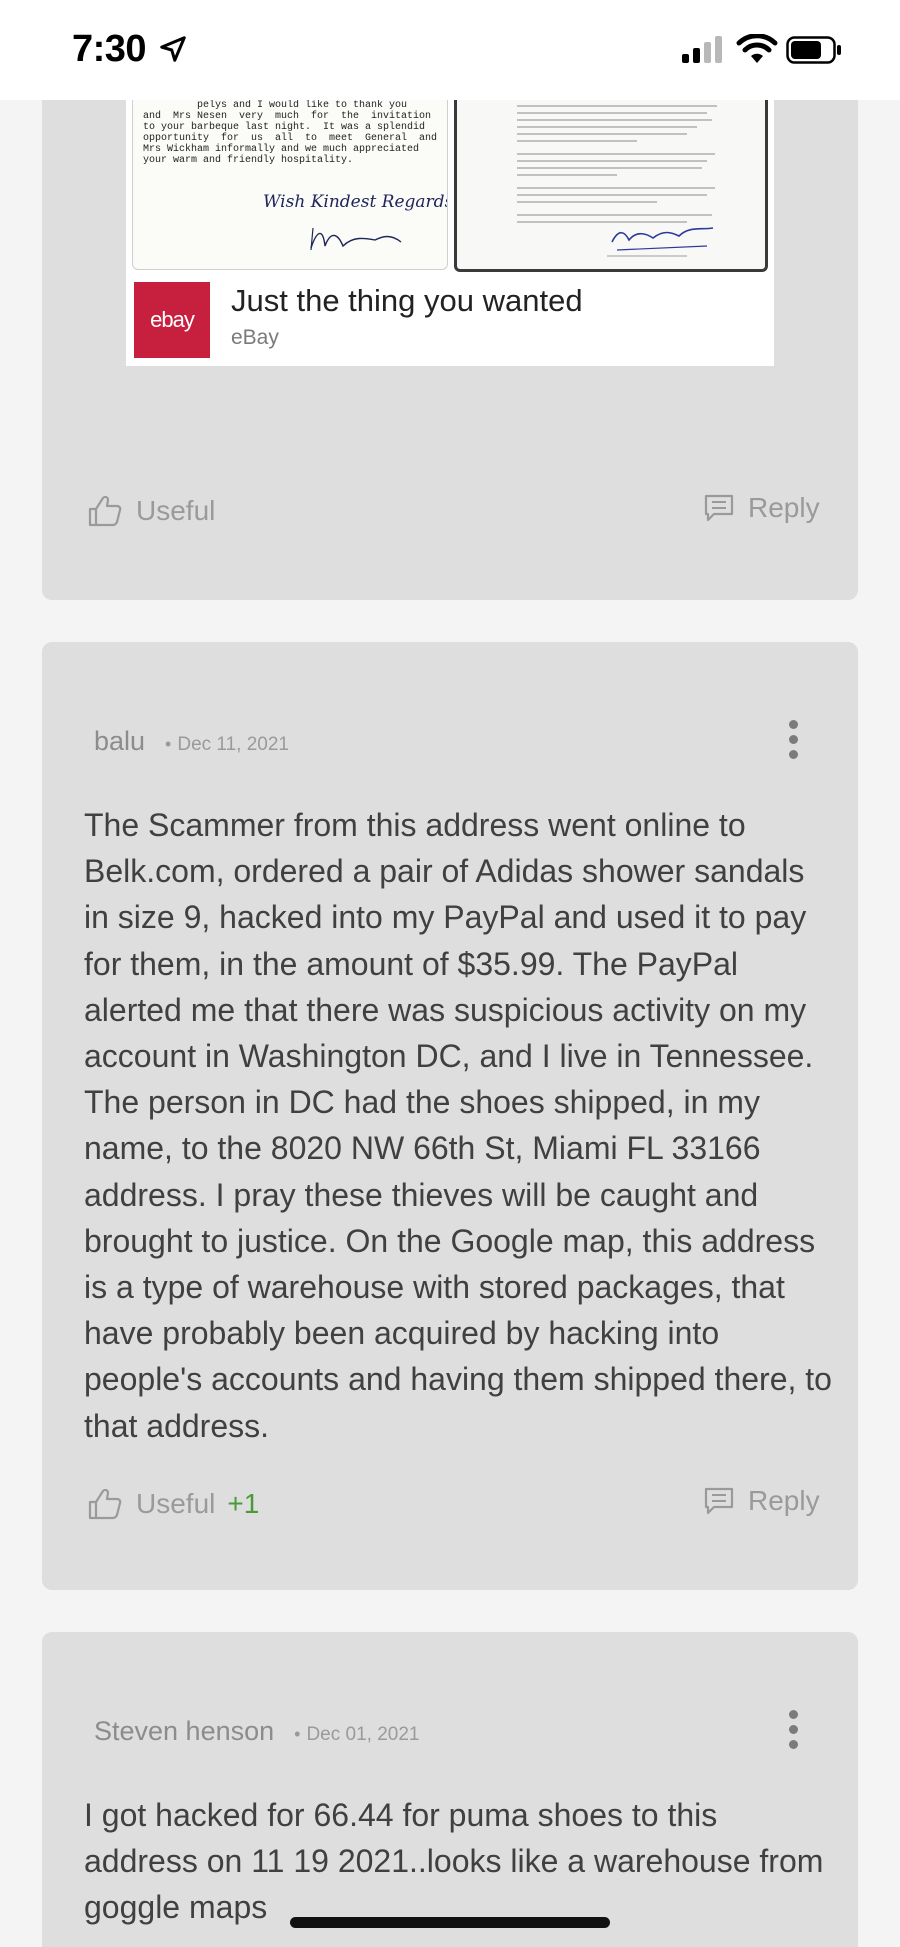 The height and width of the screenshot is (1947, 900). I want to click on status-time: 7:30, so click(109, 49).